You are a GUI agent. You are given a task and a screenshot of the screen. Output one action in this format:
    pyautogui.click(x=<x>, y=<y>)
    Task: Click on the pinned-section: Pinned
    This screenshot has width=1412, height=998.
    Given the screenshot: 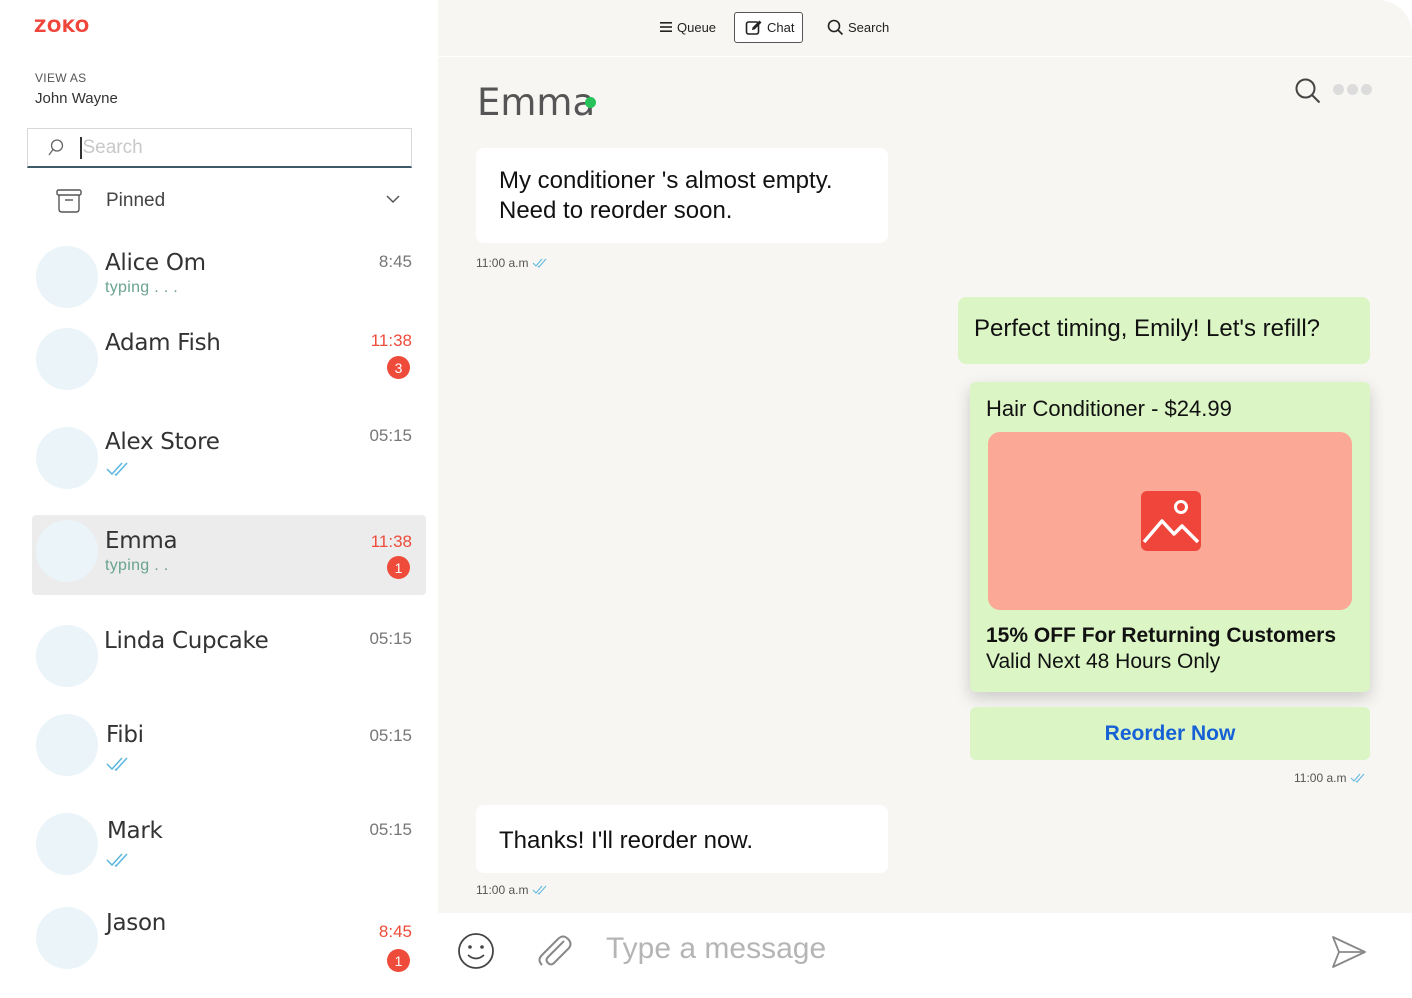 What is the action you would take?
    pyautogui.click(x=219, y=201)
    